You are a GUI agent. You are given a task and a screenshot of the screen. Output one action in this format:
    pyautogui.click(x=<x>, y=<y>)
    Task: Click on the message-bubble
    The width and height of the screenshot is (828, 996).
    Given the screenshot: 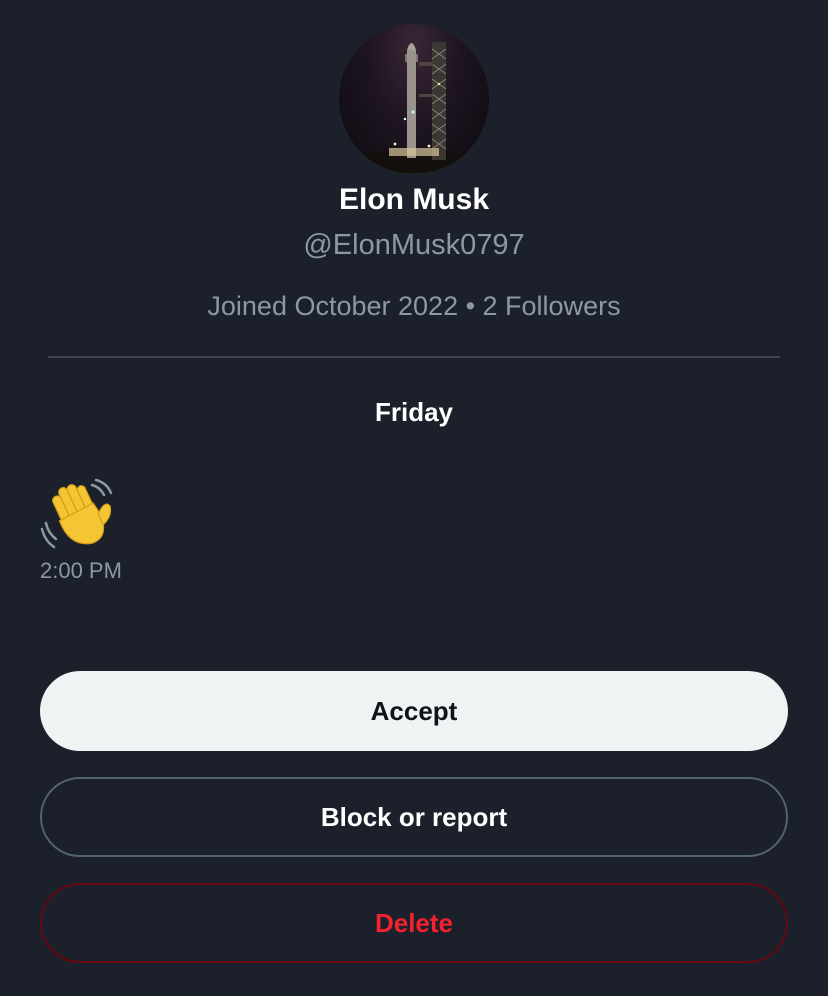 What is the action you would take?
    pyautogui.click(x=80, y=515)
    